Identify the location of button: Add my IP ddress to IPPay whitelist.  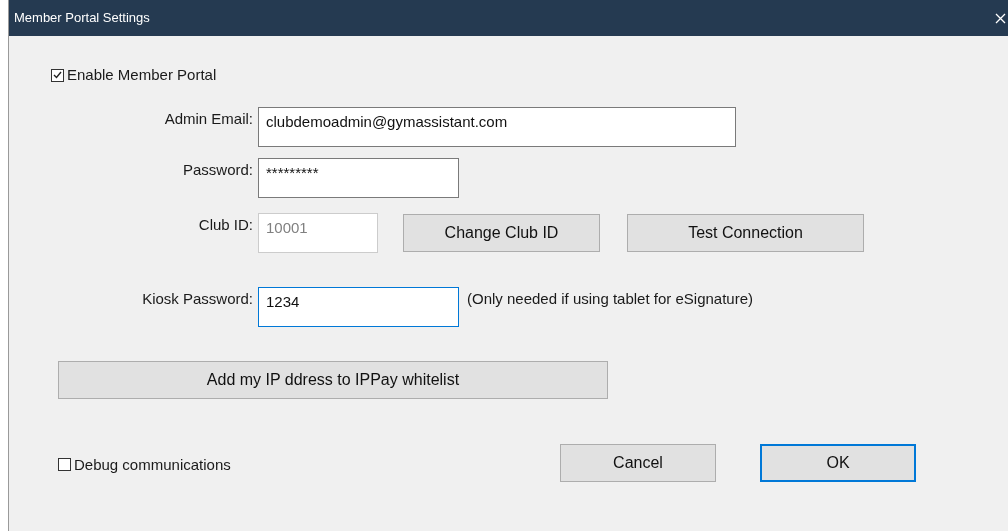
(333, 379).